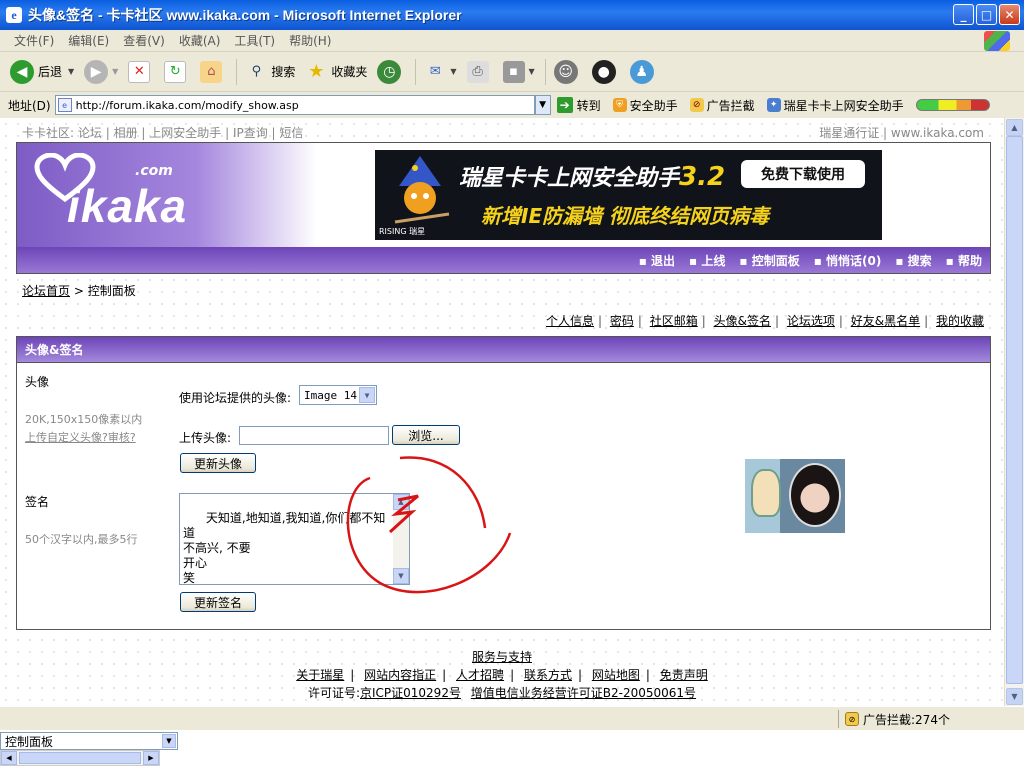  What do you see at coordinates (218, 602) in the screenshot?
I see `update-signature-button: 更新签名` at bounding box center [218, 602].